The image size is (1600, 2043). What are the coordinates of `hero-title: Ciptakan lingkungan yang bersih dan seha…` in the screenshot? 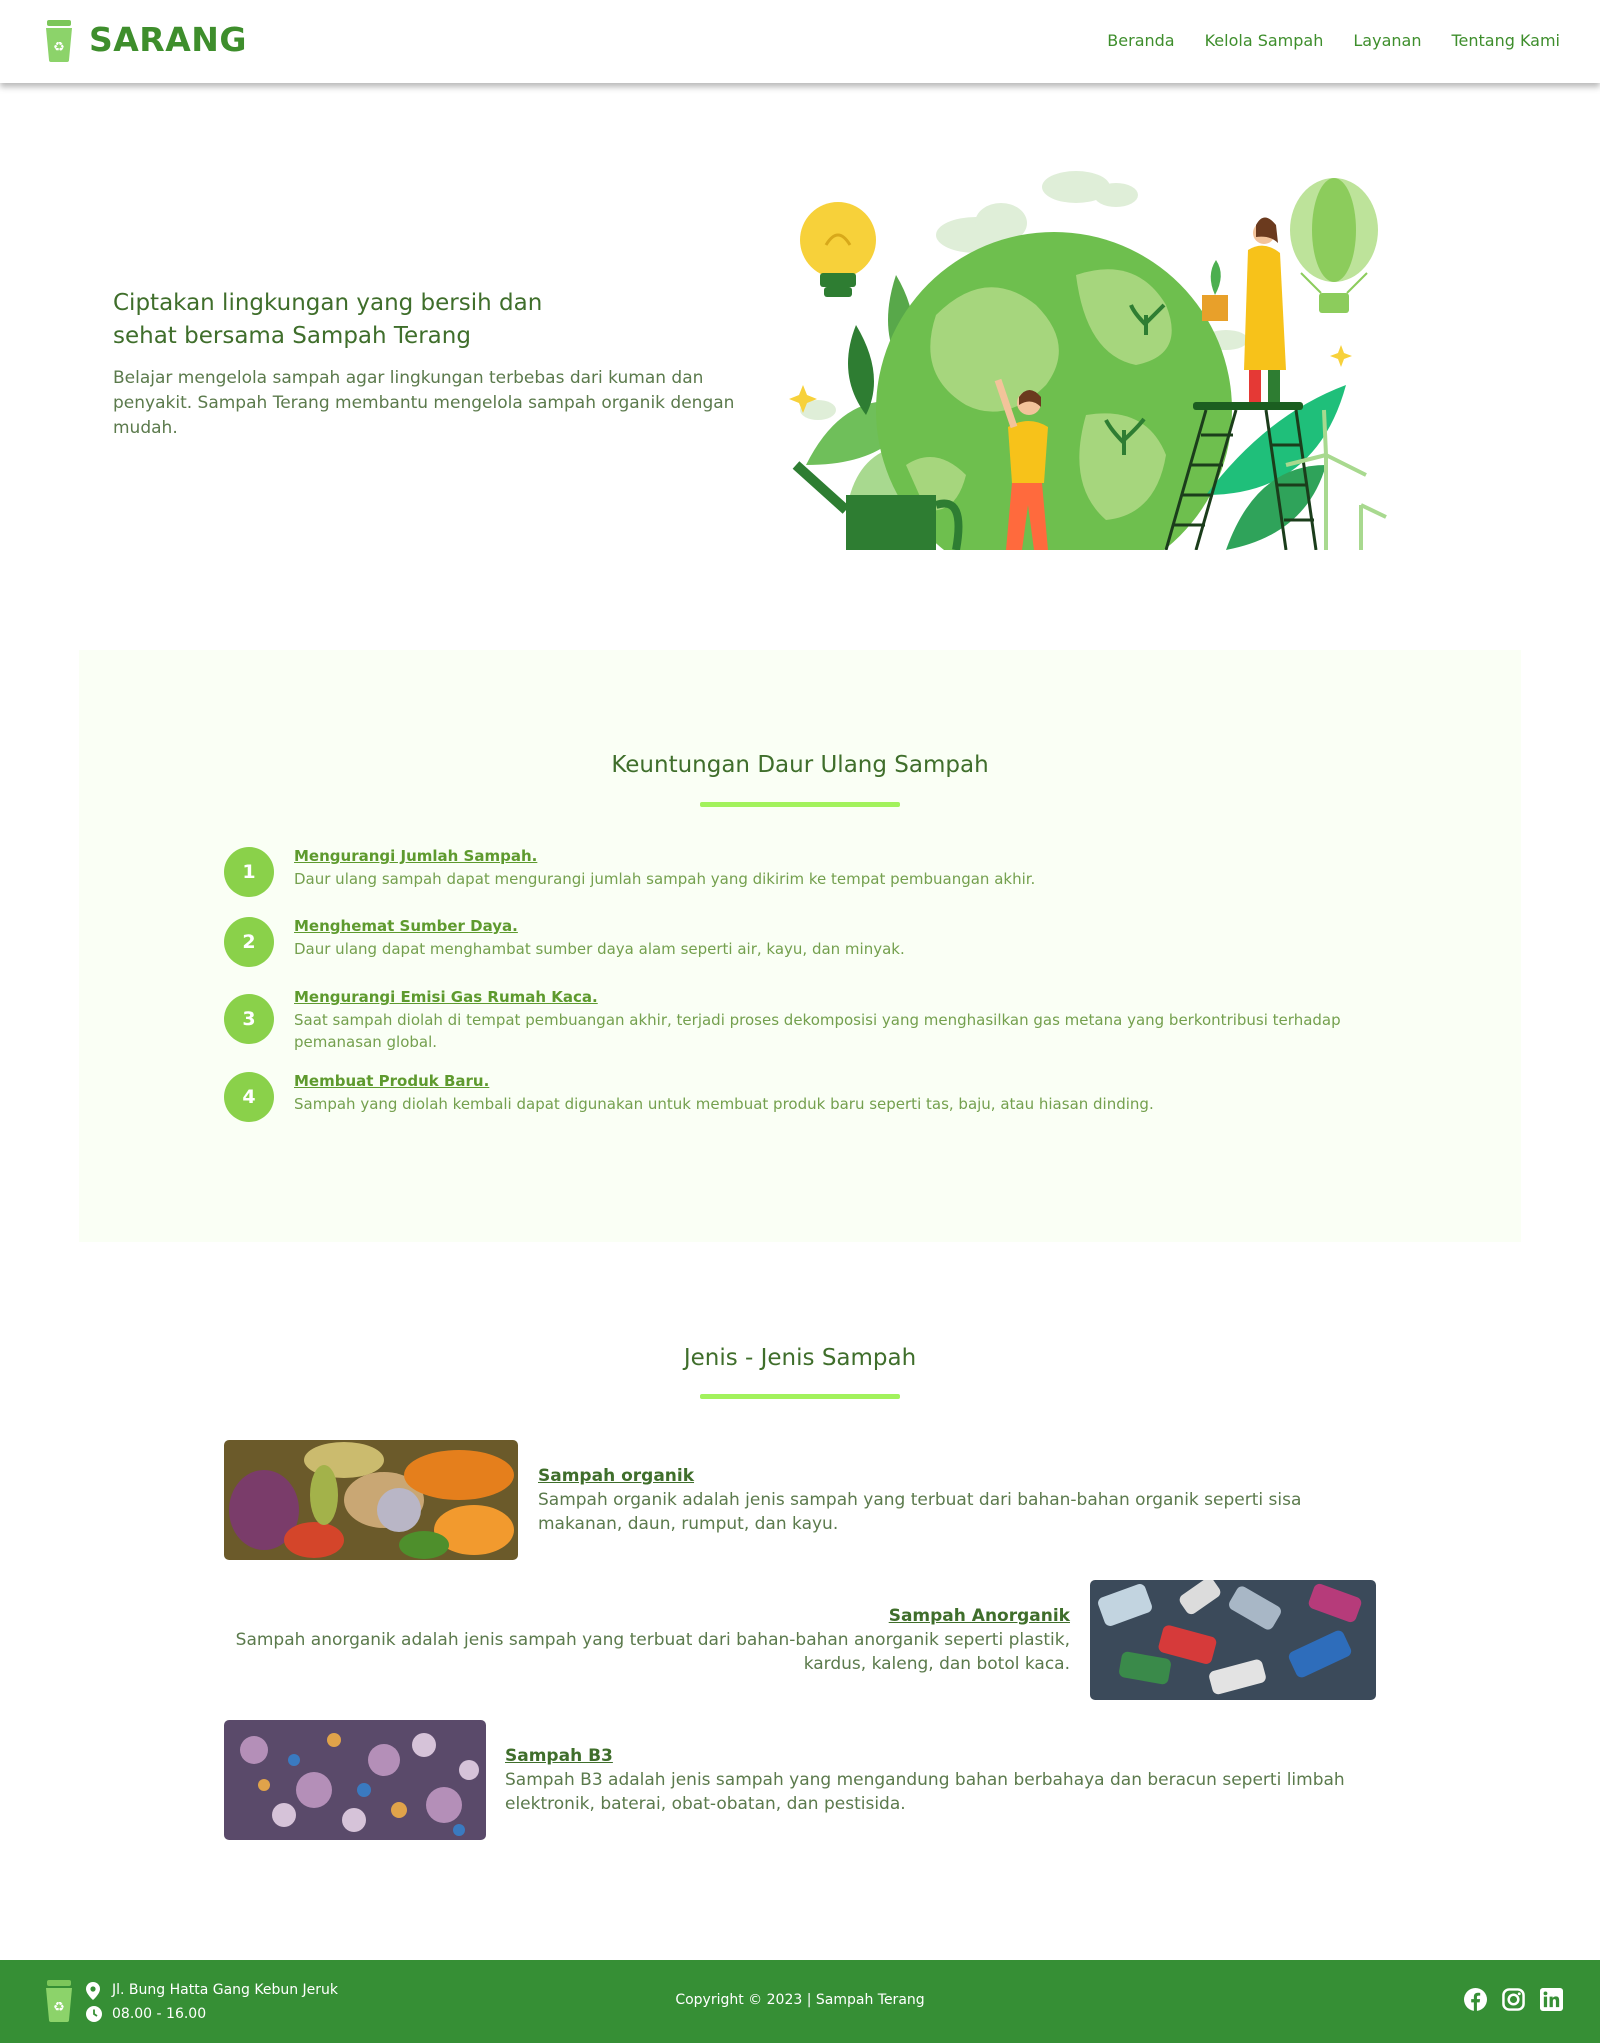 It's located at (328, 319).